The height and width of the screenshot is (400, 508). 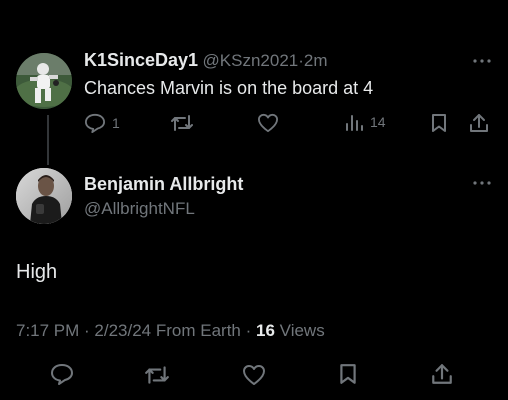 What do you see at coordinates (365, 122) in the screenshot?
I see `views-button: 14` at bounding box center [365, 122].